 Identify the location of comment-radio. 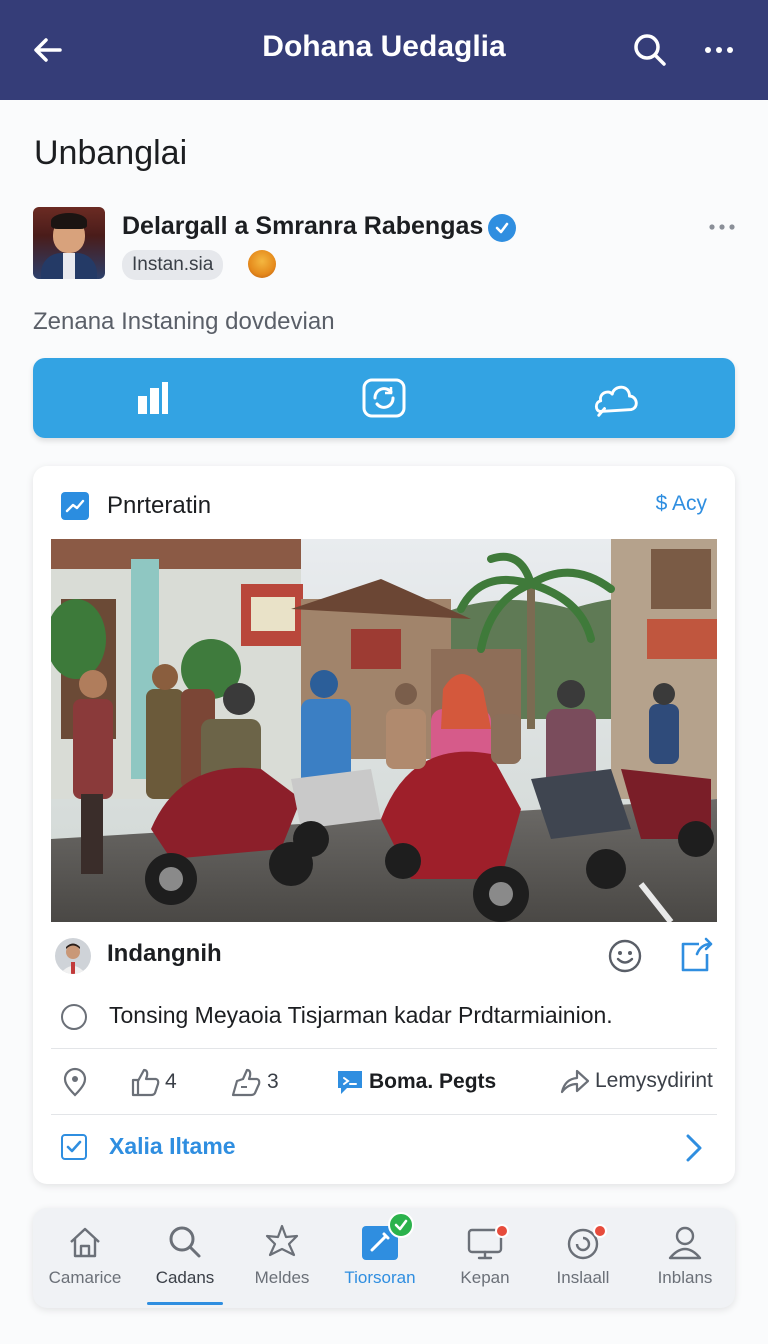
(74, 1017).